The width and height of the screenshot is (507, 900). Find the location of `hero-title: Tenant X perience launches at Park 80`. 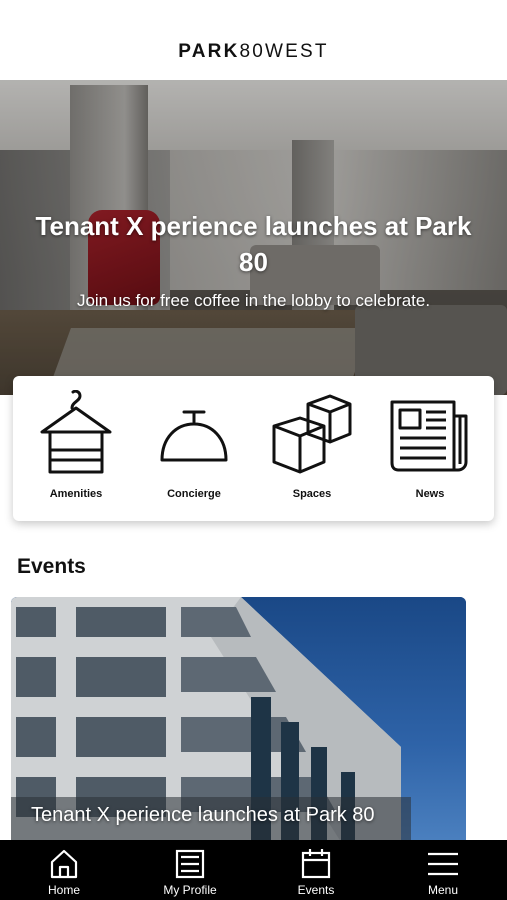

hero-title: Tenant X perience launches at Park 80 is located at coordinates (253, 244).